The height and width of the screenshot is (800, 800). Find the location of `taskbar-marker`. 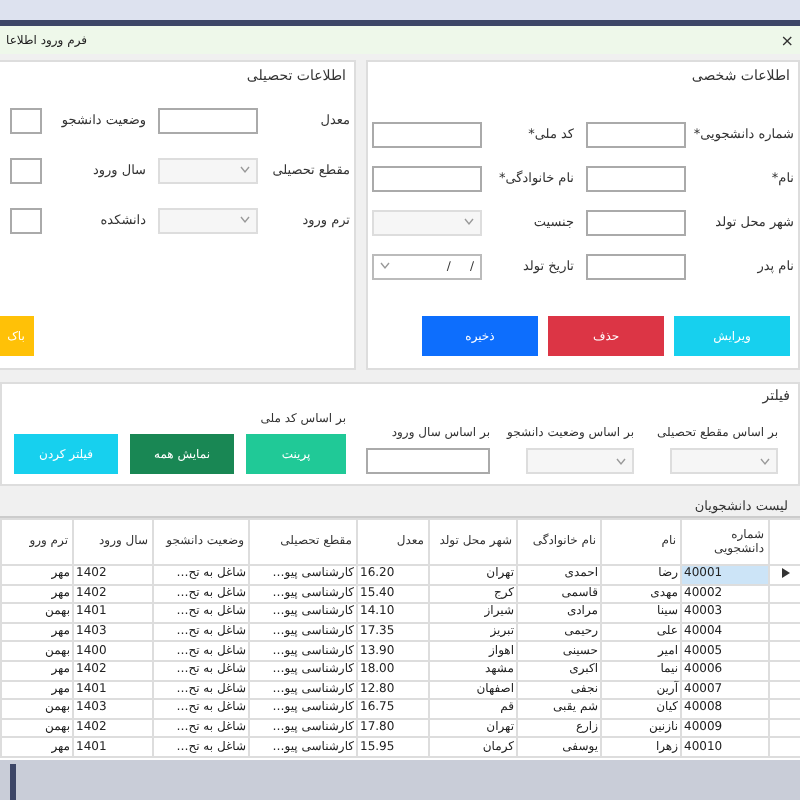

taskbar-marker is located at coordinates (13, 782).